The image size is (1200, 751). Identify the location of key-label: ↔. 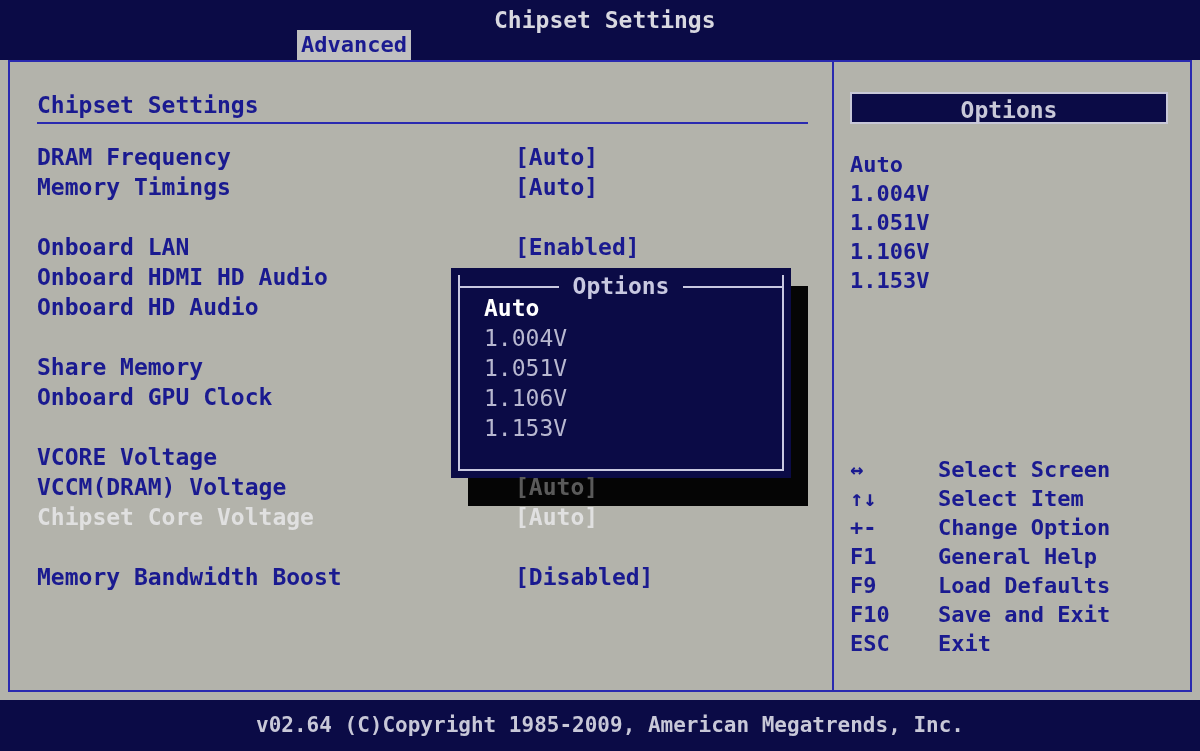
(857, 470).